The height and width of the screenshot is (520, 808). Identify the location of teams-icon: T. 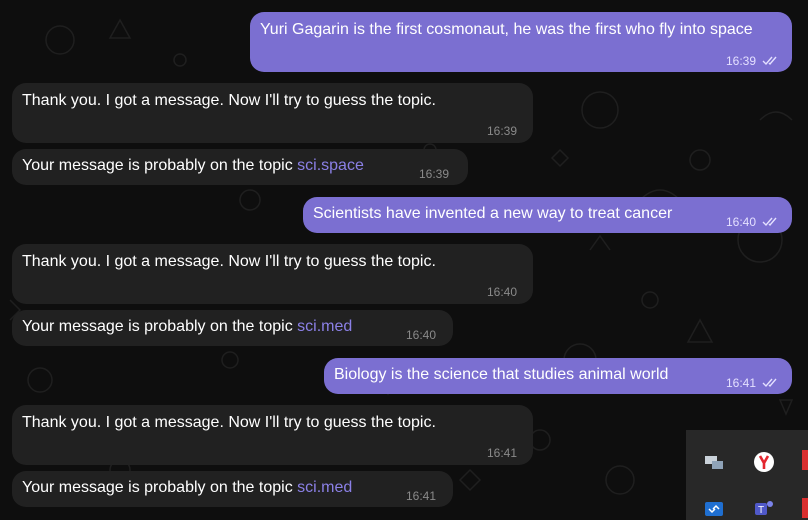
(764, 509).